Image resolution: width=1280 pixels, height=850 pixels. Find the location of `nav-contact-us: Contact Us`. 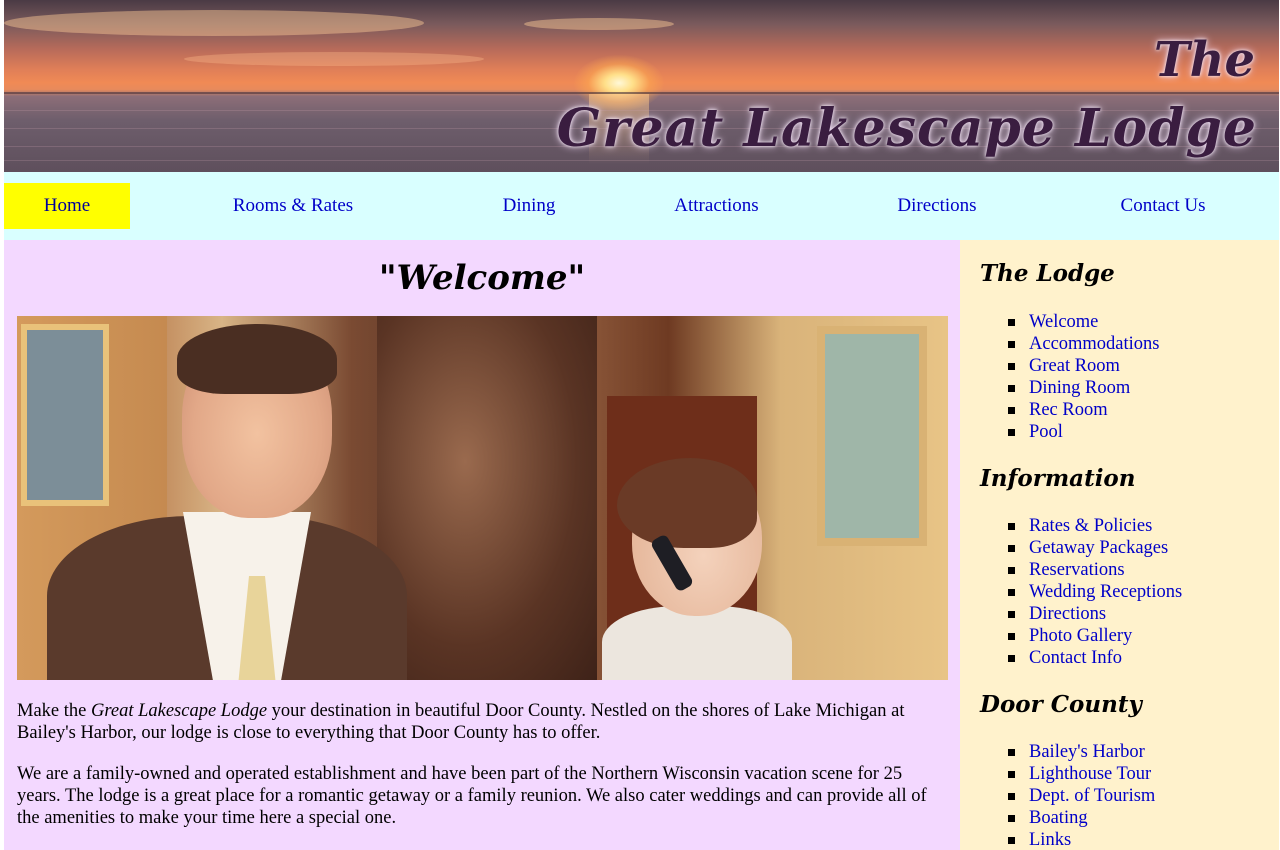

nav-contact-us: Contact Us is located at coordinates (1163, 206).